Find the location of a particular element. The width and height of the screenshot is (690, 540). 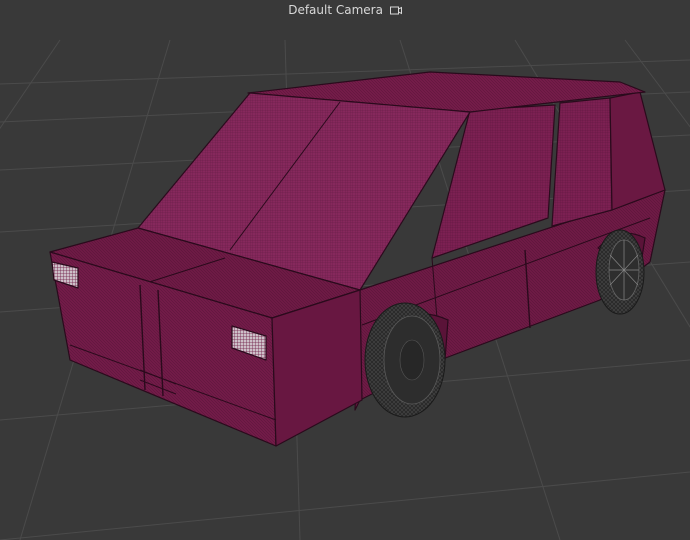

car-wheel-rear is located at coordinates (620, 272).